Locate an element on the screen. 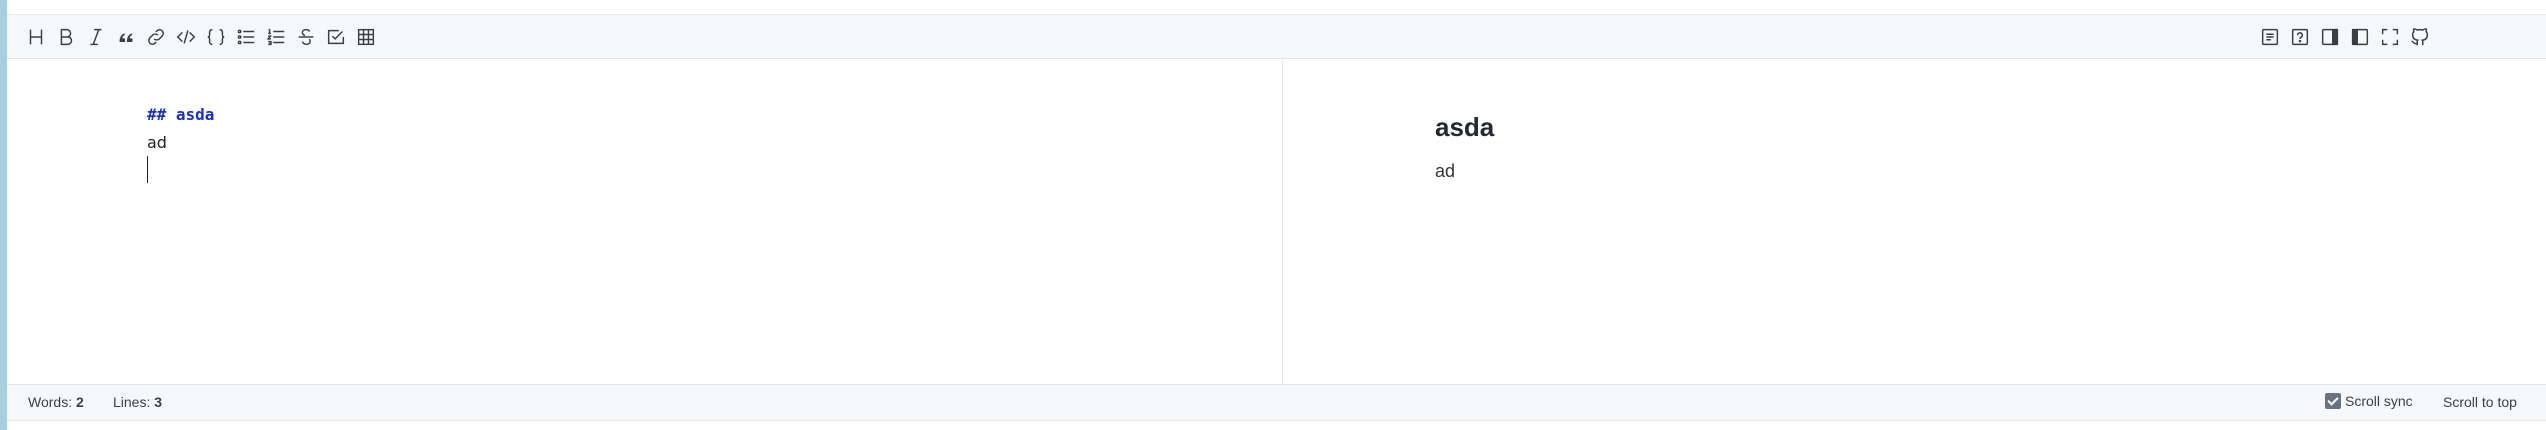 Image resolution: width=2546 pixels, height=430 pixels. scroll-sync-toggle: Scroll sync is located at coordinates (2369, 401).